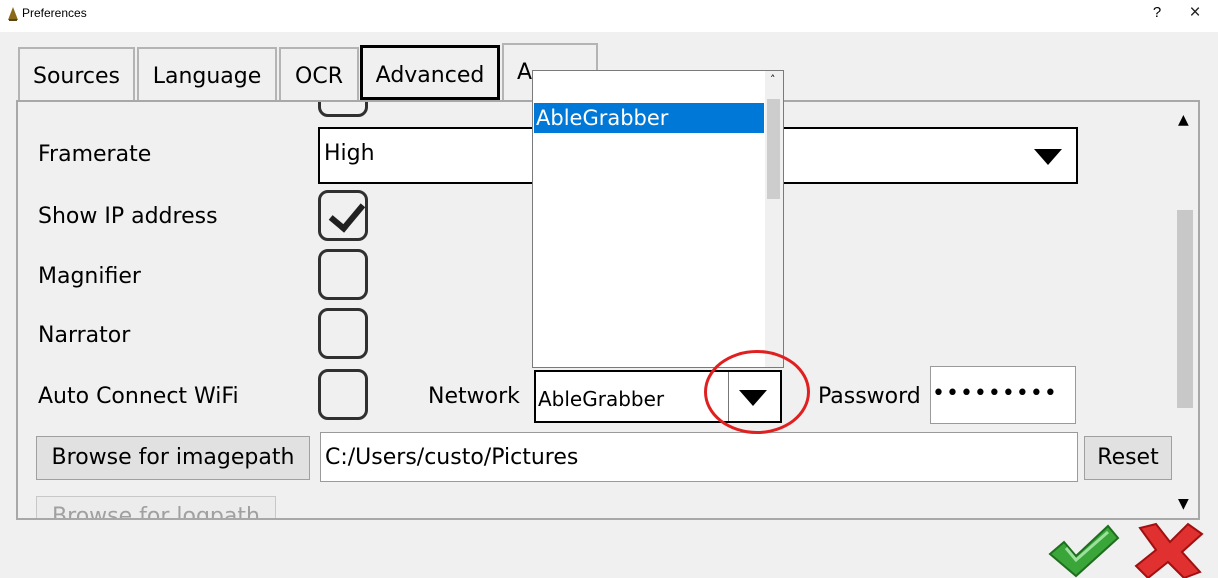 The height and width of the screenshot is (578, 1218). I want to click on tab-sources: Sources, so click(76, 73).